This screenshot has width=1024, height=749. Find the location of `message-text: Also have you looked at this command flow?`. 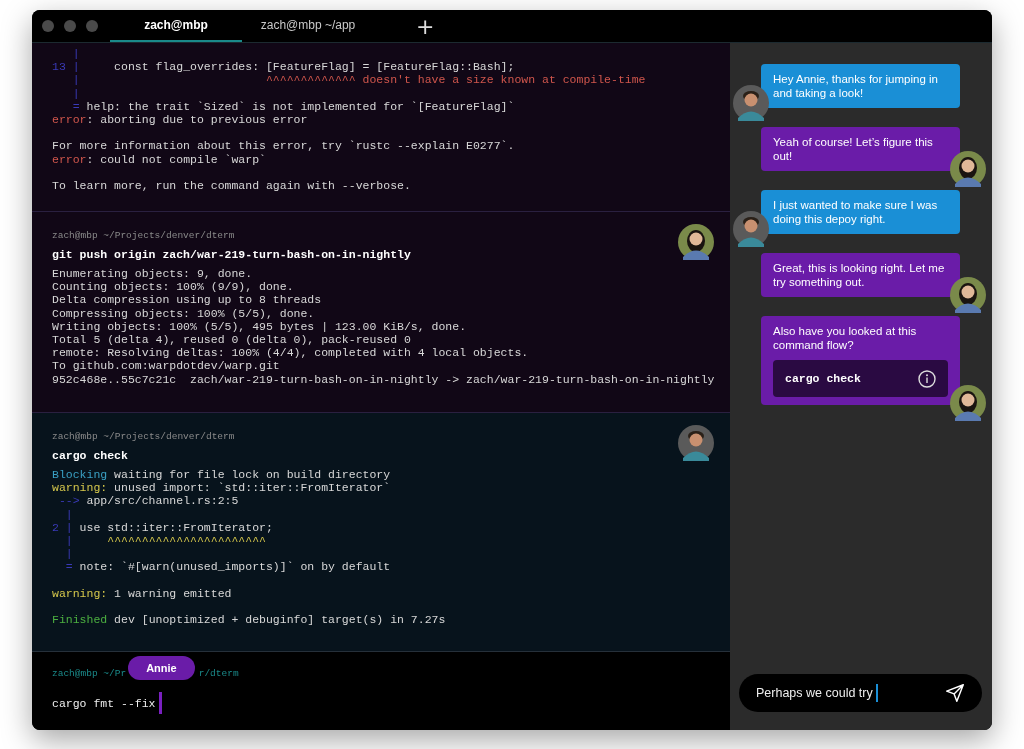

message-text: Also have you looked at this command flow? is located at coordinates (845, 338).